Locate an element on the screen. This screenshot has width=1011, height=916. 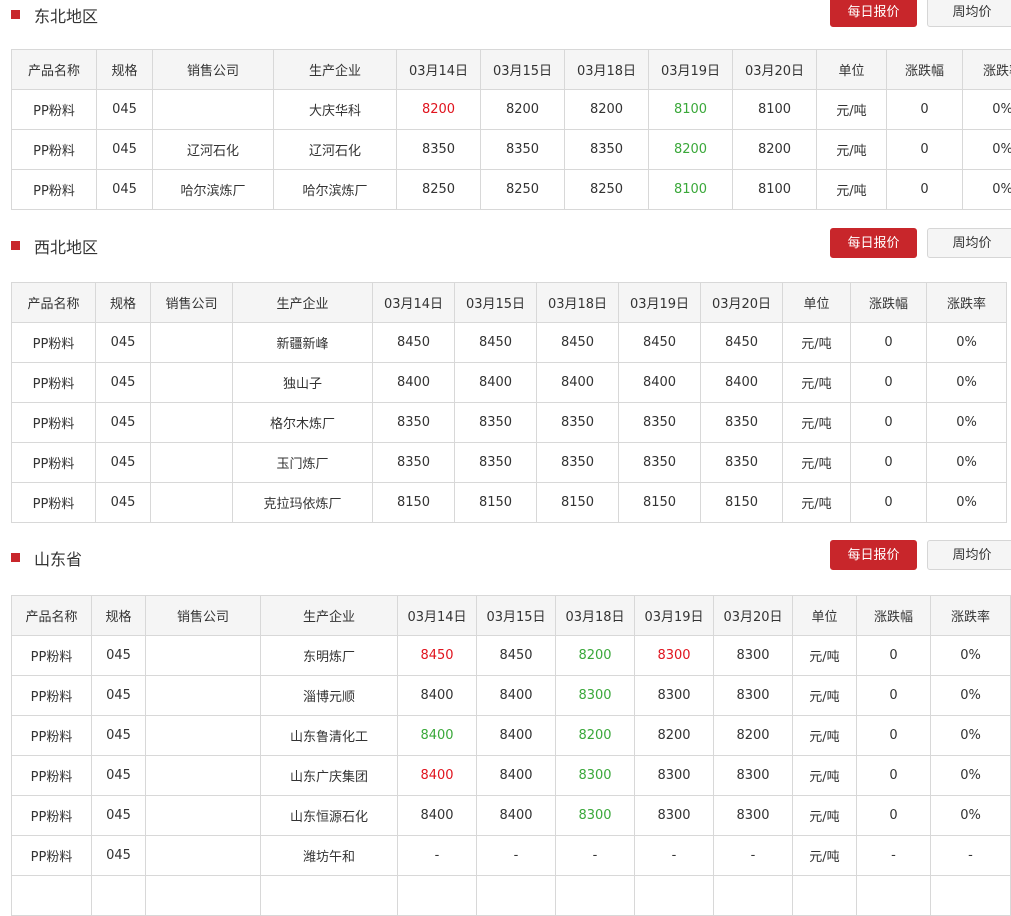
column-header-seller: 销售公司 is located at coordinates (213, 70).